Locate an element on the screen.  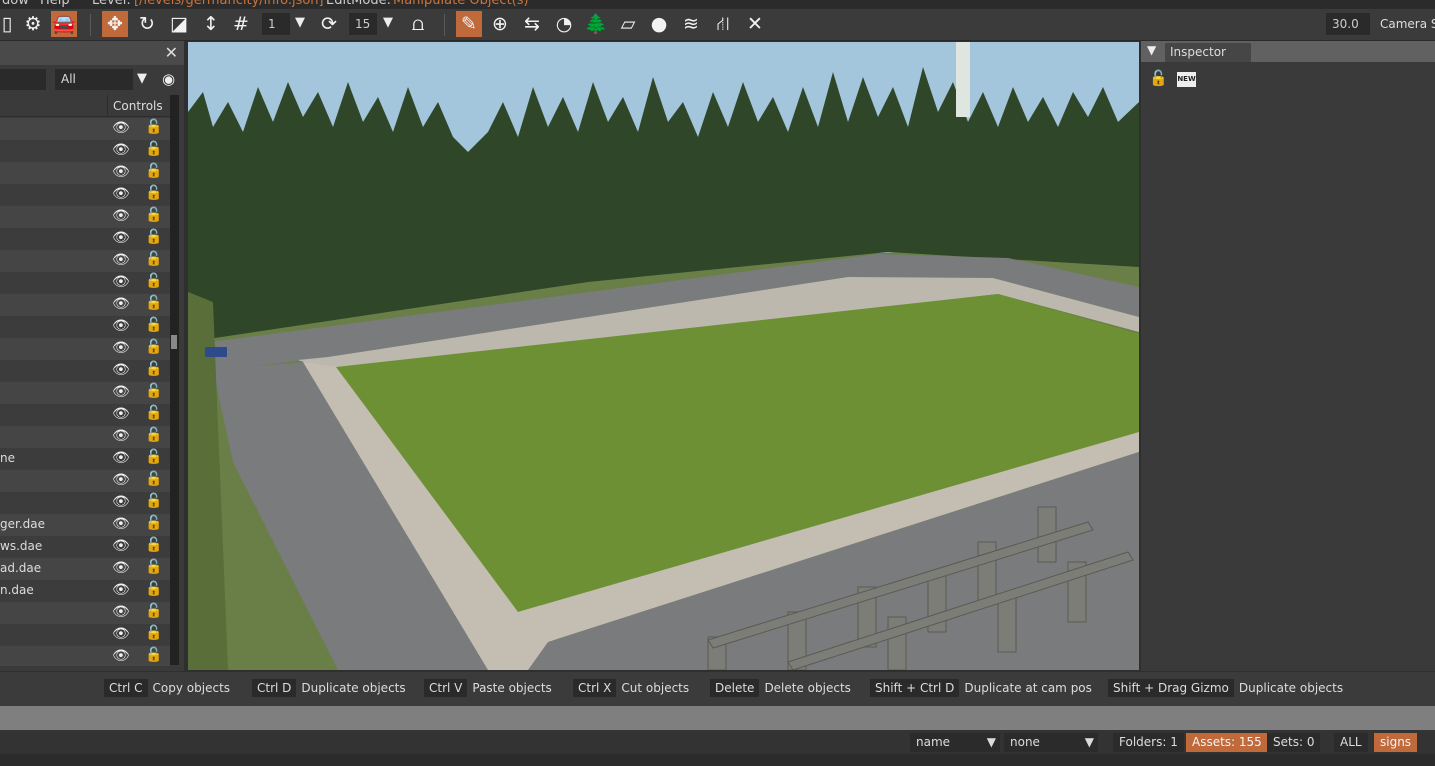
new-icon: NEW is located at coordinates (1186, 79).